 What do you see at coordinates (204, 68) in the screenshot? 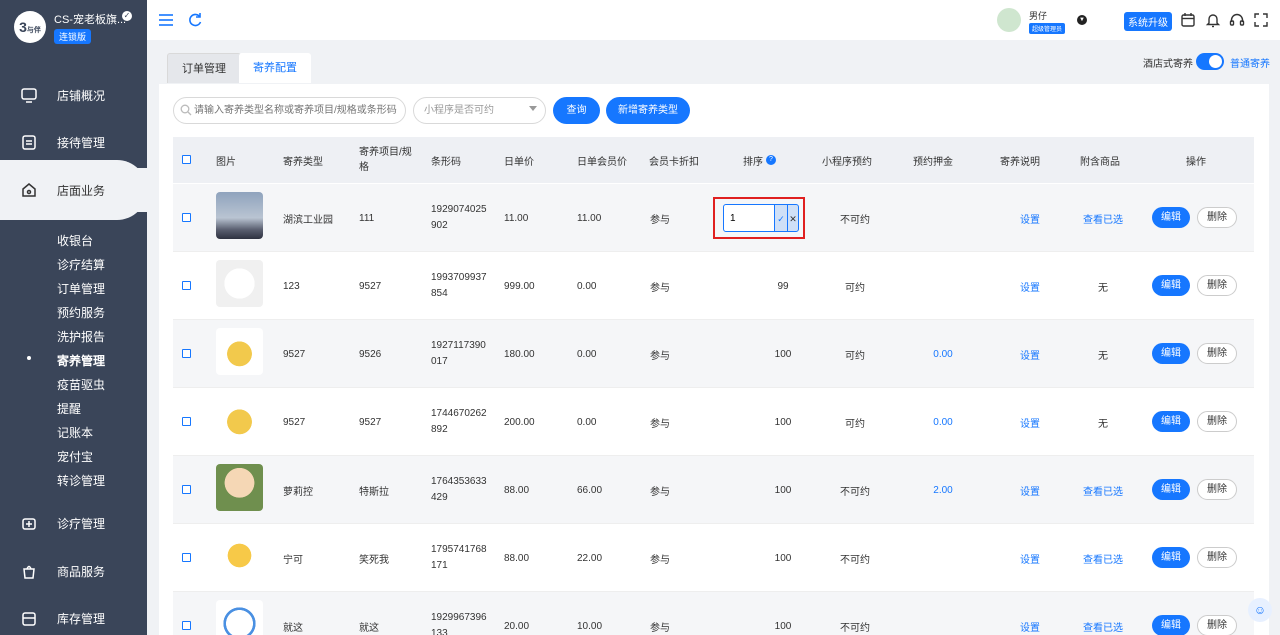
I see `tab-orders: 订单管理` at bounding box center [204, 68].